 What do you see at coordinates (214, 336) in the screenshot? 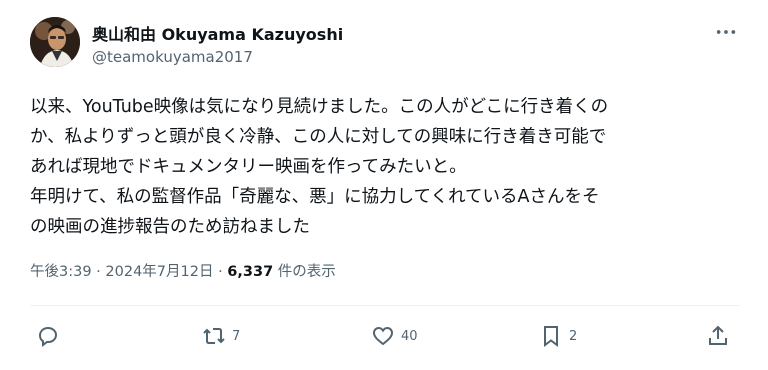
I see `retweet-icon` at bounding box center [214, 336].